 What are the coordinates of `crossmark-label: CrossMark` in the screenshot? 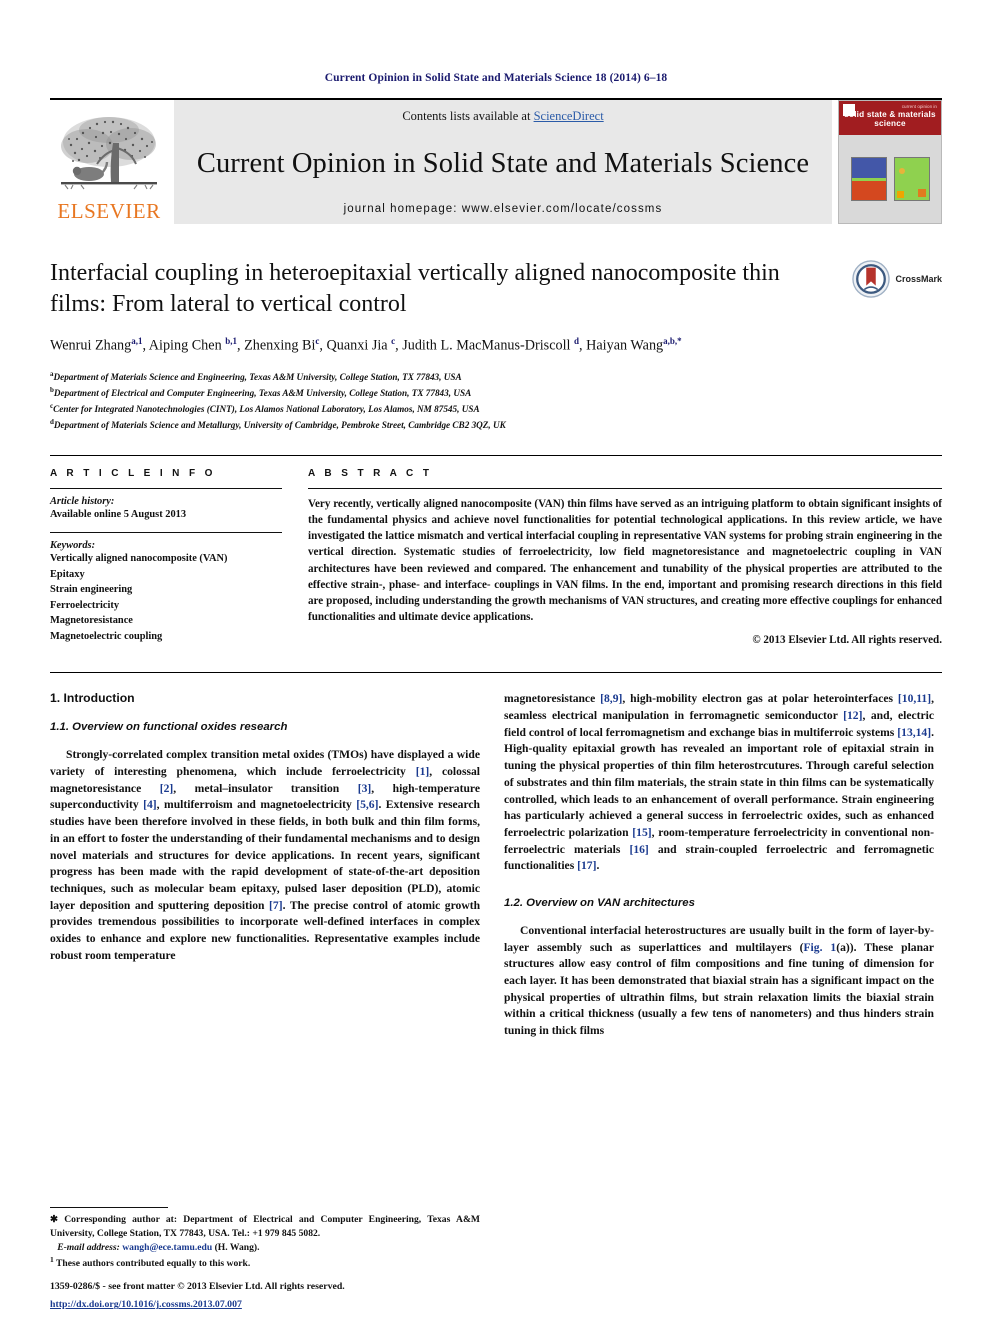 It's located at (918, 279).